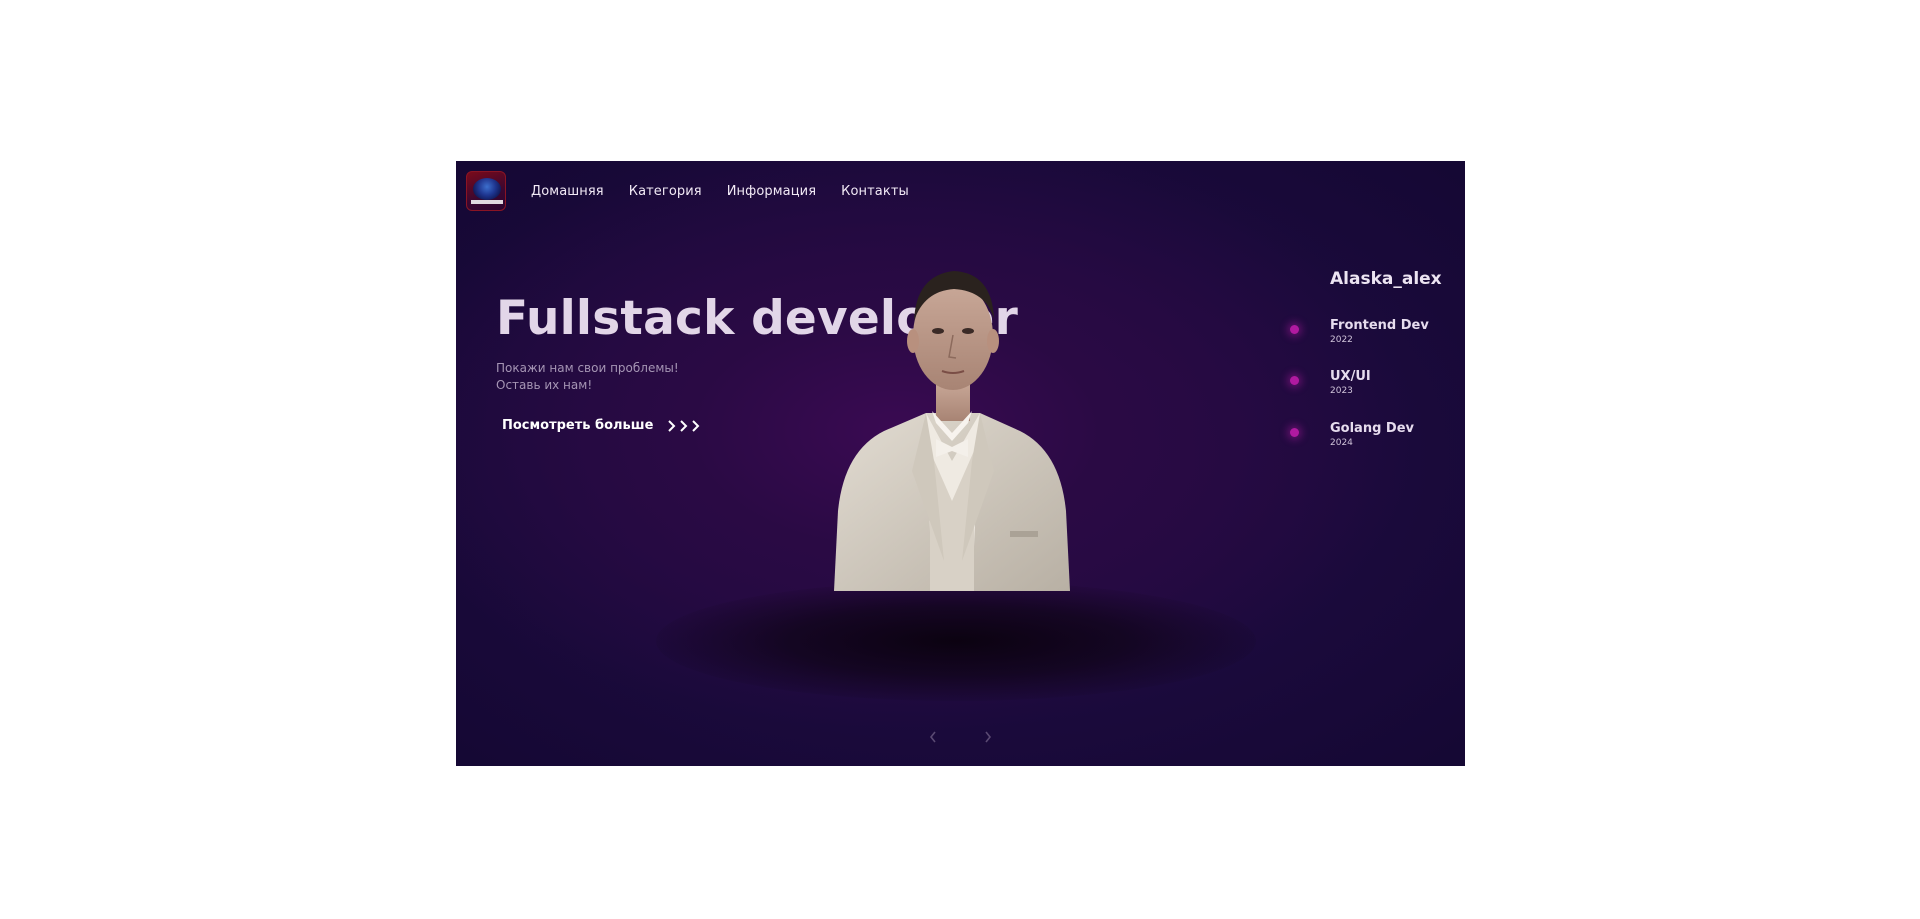 The height and width of the screenshot is (919, 1920). What do you see at coordinates (587, 368) in the screenshot?
I see `hero-subtitle-line-1: Покажи нам свои проблемы!` at bounding box center [587, 368].